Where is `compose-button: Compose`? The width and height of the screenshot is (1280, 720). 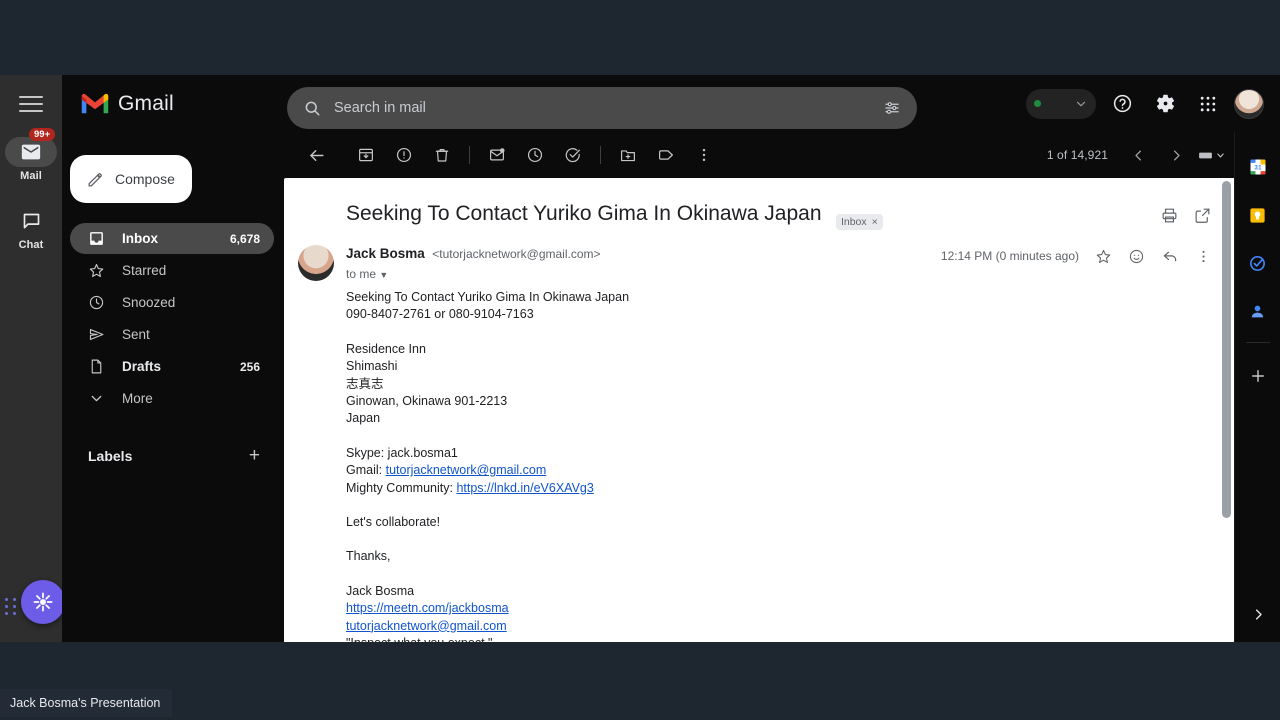 compose-button: Compose is located at coordinates (131, 179).